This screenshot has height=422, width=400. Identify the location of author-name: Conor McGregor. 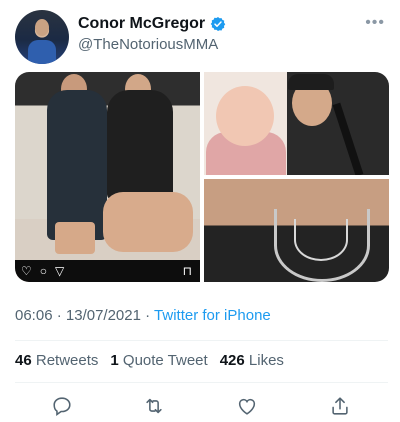
(141, 24).